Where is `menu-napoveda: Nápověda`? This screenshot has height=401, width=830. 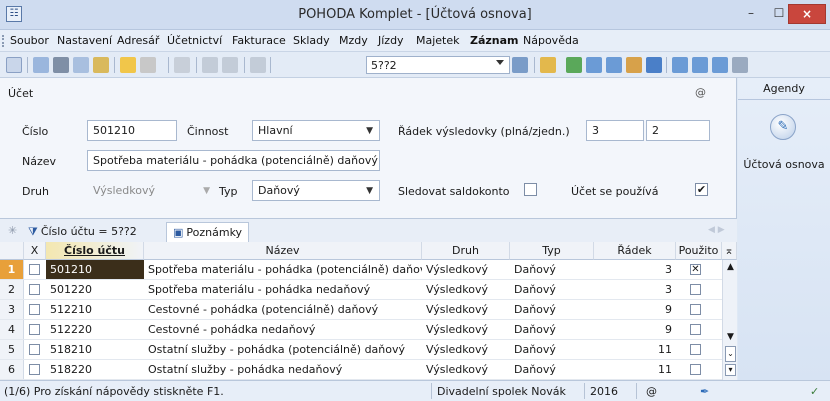 menu-napoveda: Nápověda is located at coordinates (551, 40).